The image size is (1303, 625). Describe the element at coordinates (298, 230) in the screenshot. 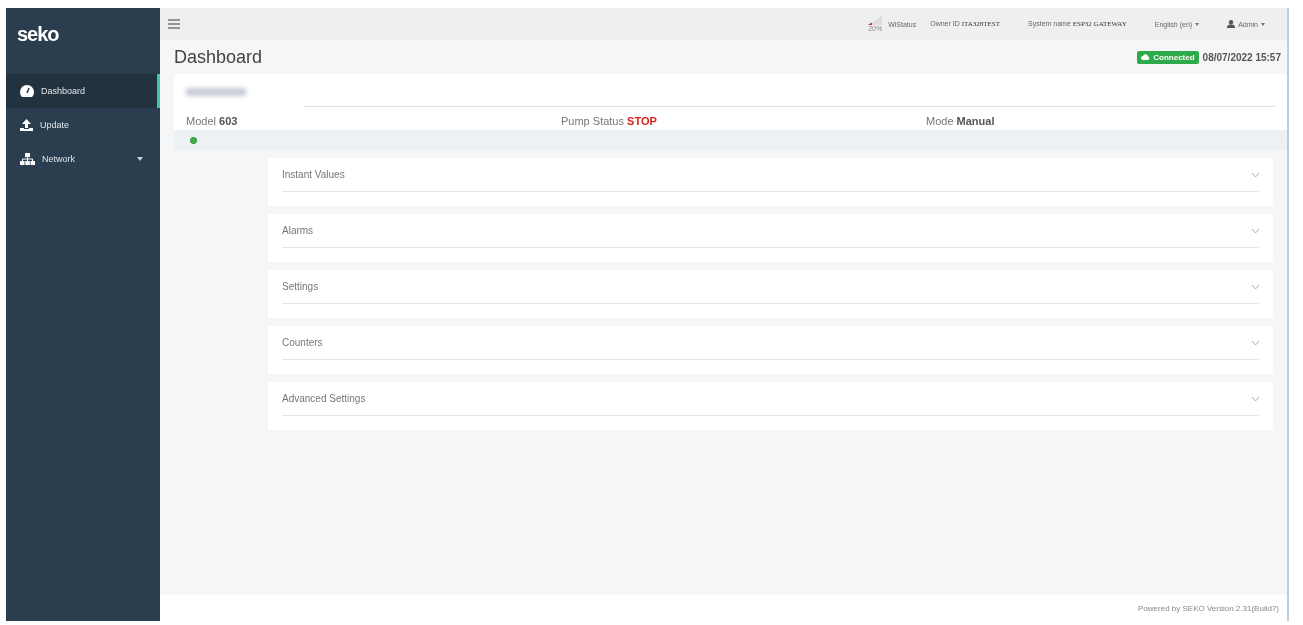

I see `panel-title: Alarms` at that location.